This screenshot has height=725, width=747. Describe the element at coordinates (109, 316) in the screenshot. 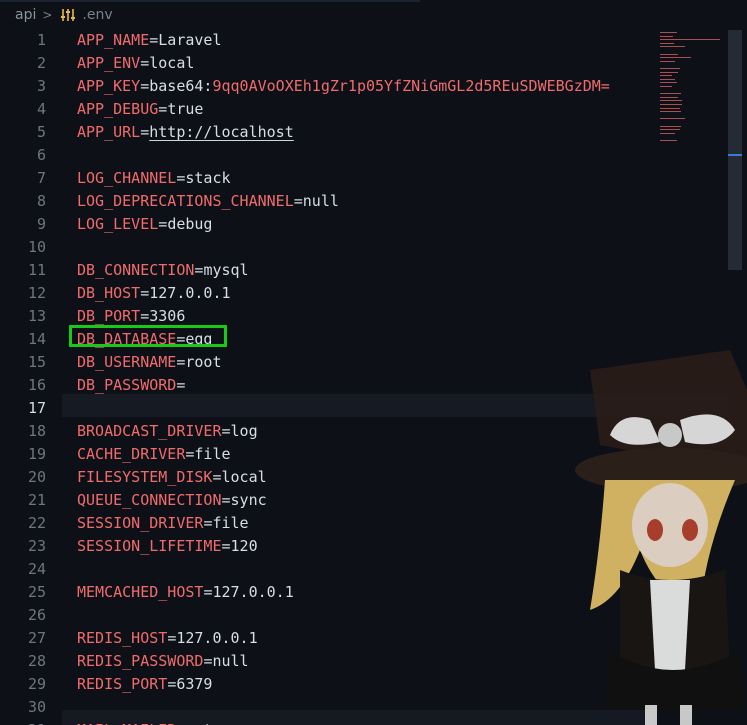

I see `env-key: DB_PORT` at that location.